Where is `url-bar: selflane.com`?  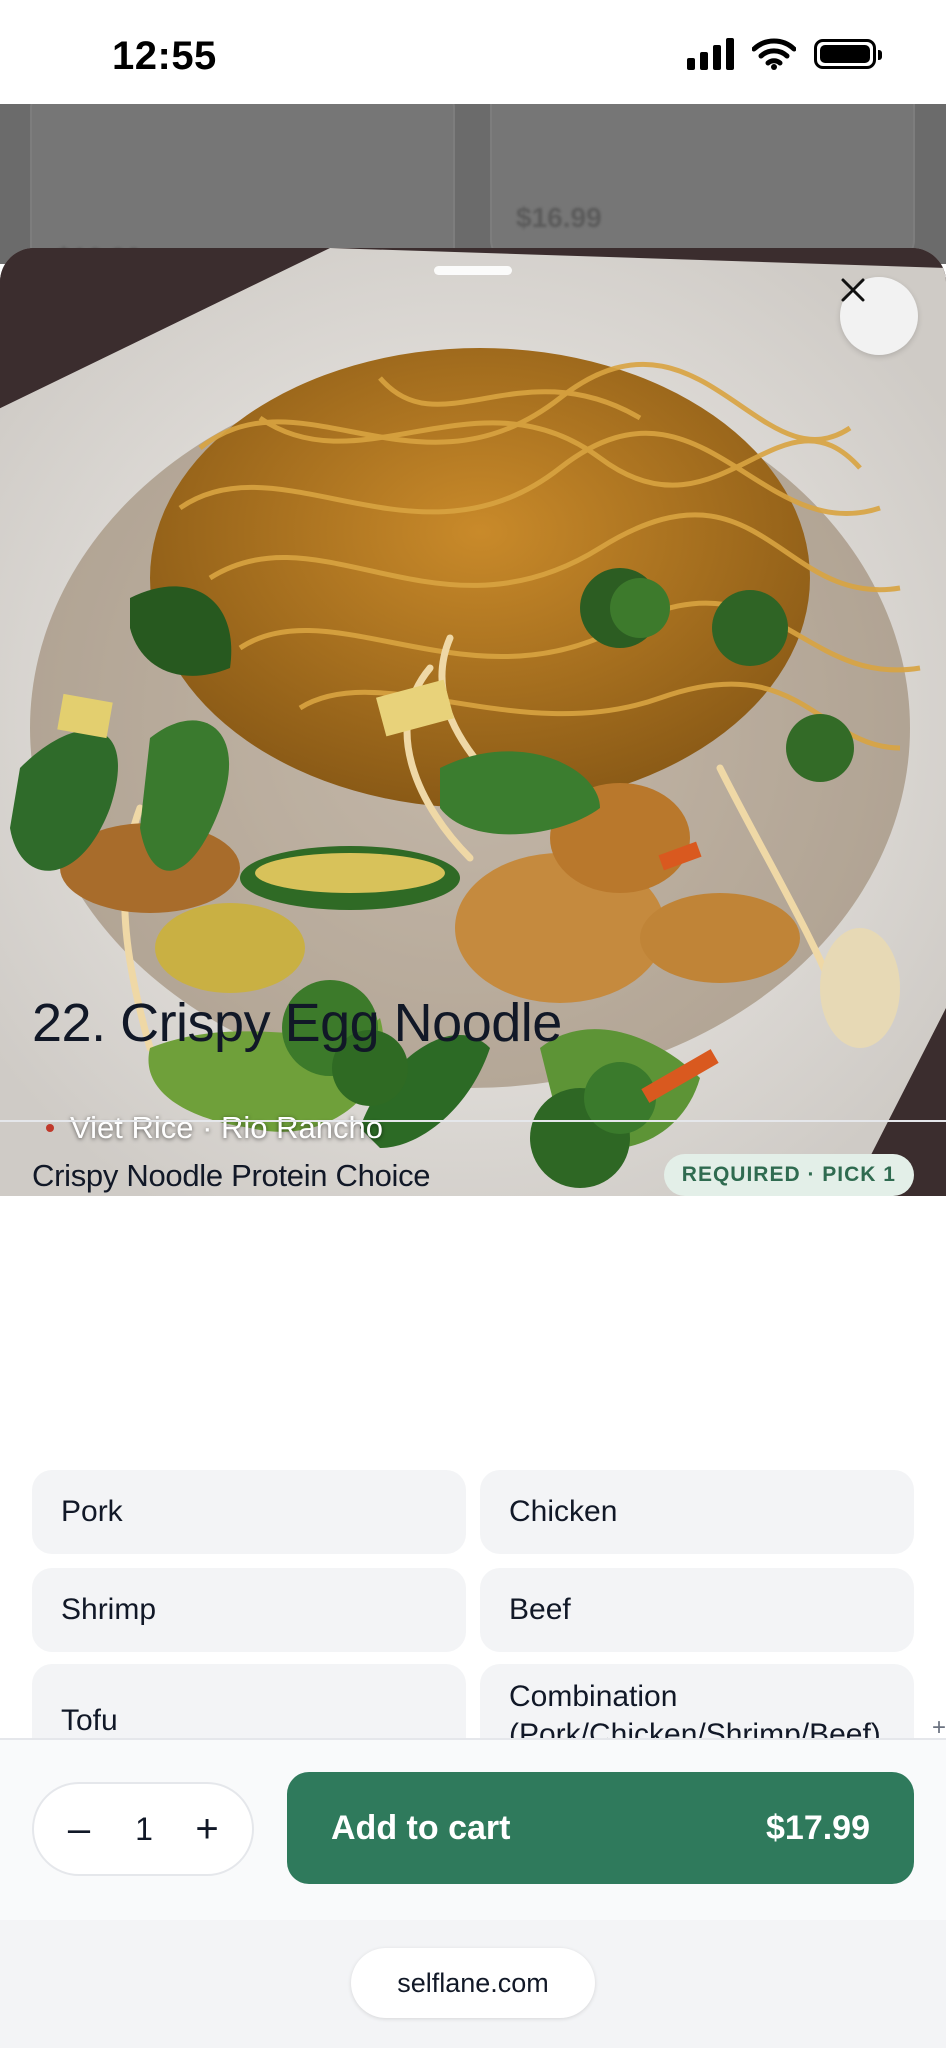
url-bar: selflane.com is located at coordinates (473, 1983).